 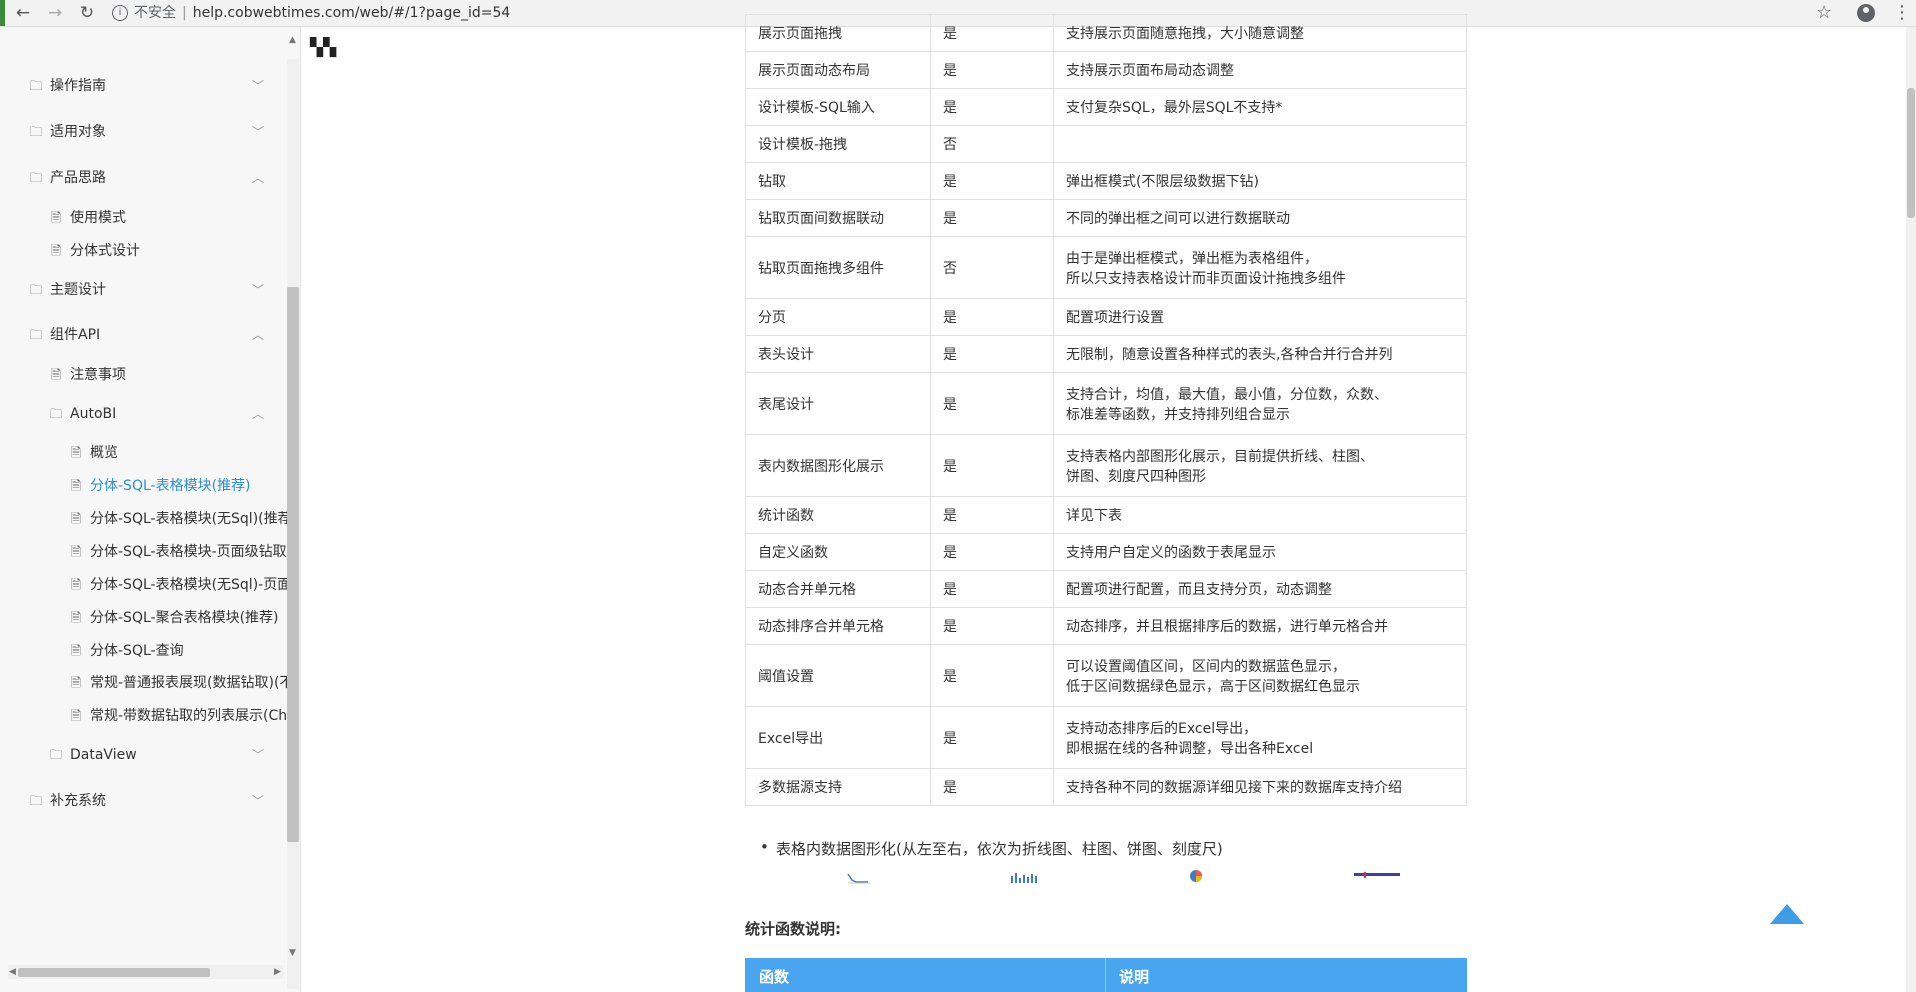 What do you see at coordinates (1260, 626) in the screenshot?
I see `table-cell-note: 动态排序，并且根据排序后的数据，进行单元格合并` at bounding box center [1260, 626].